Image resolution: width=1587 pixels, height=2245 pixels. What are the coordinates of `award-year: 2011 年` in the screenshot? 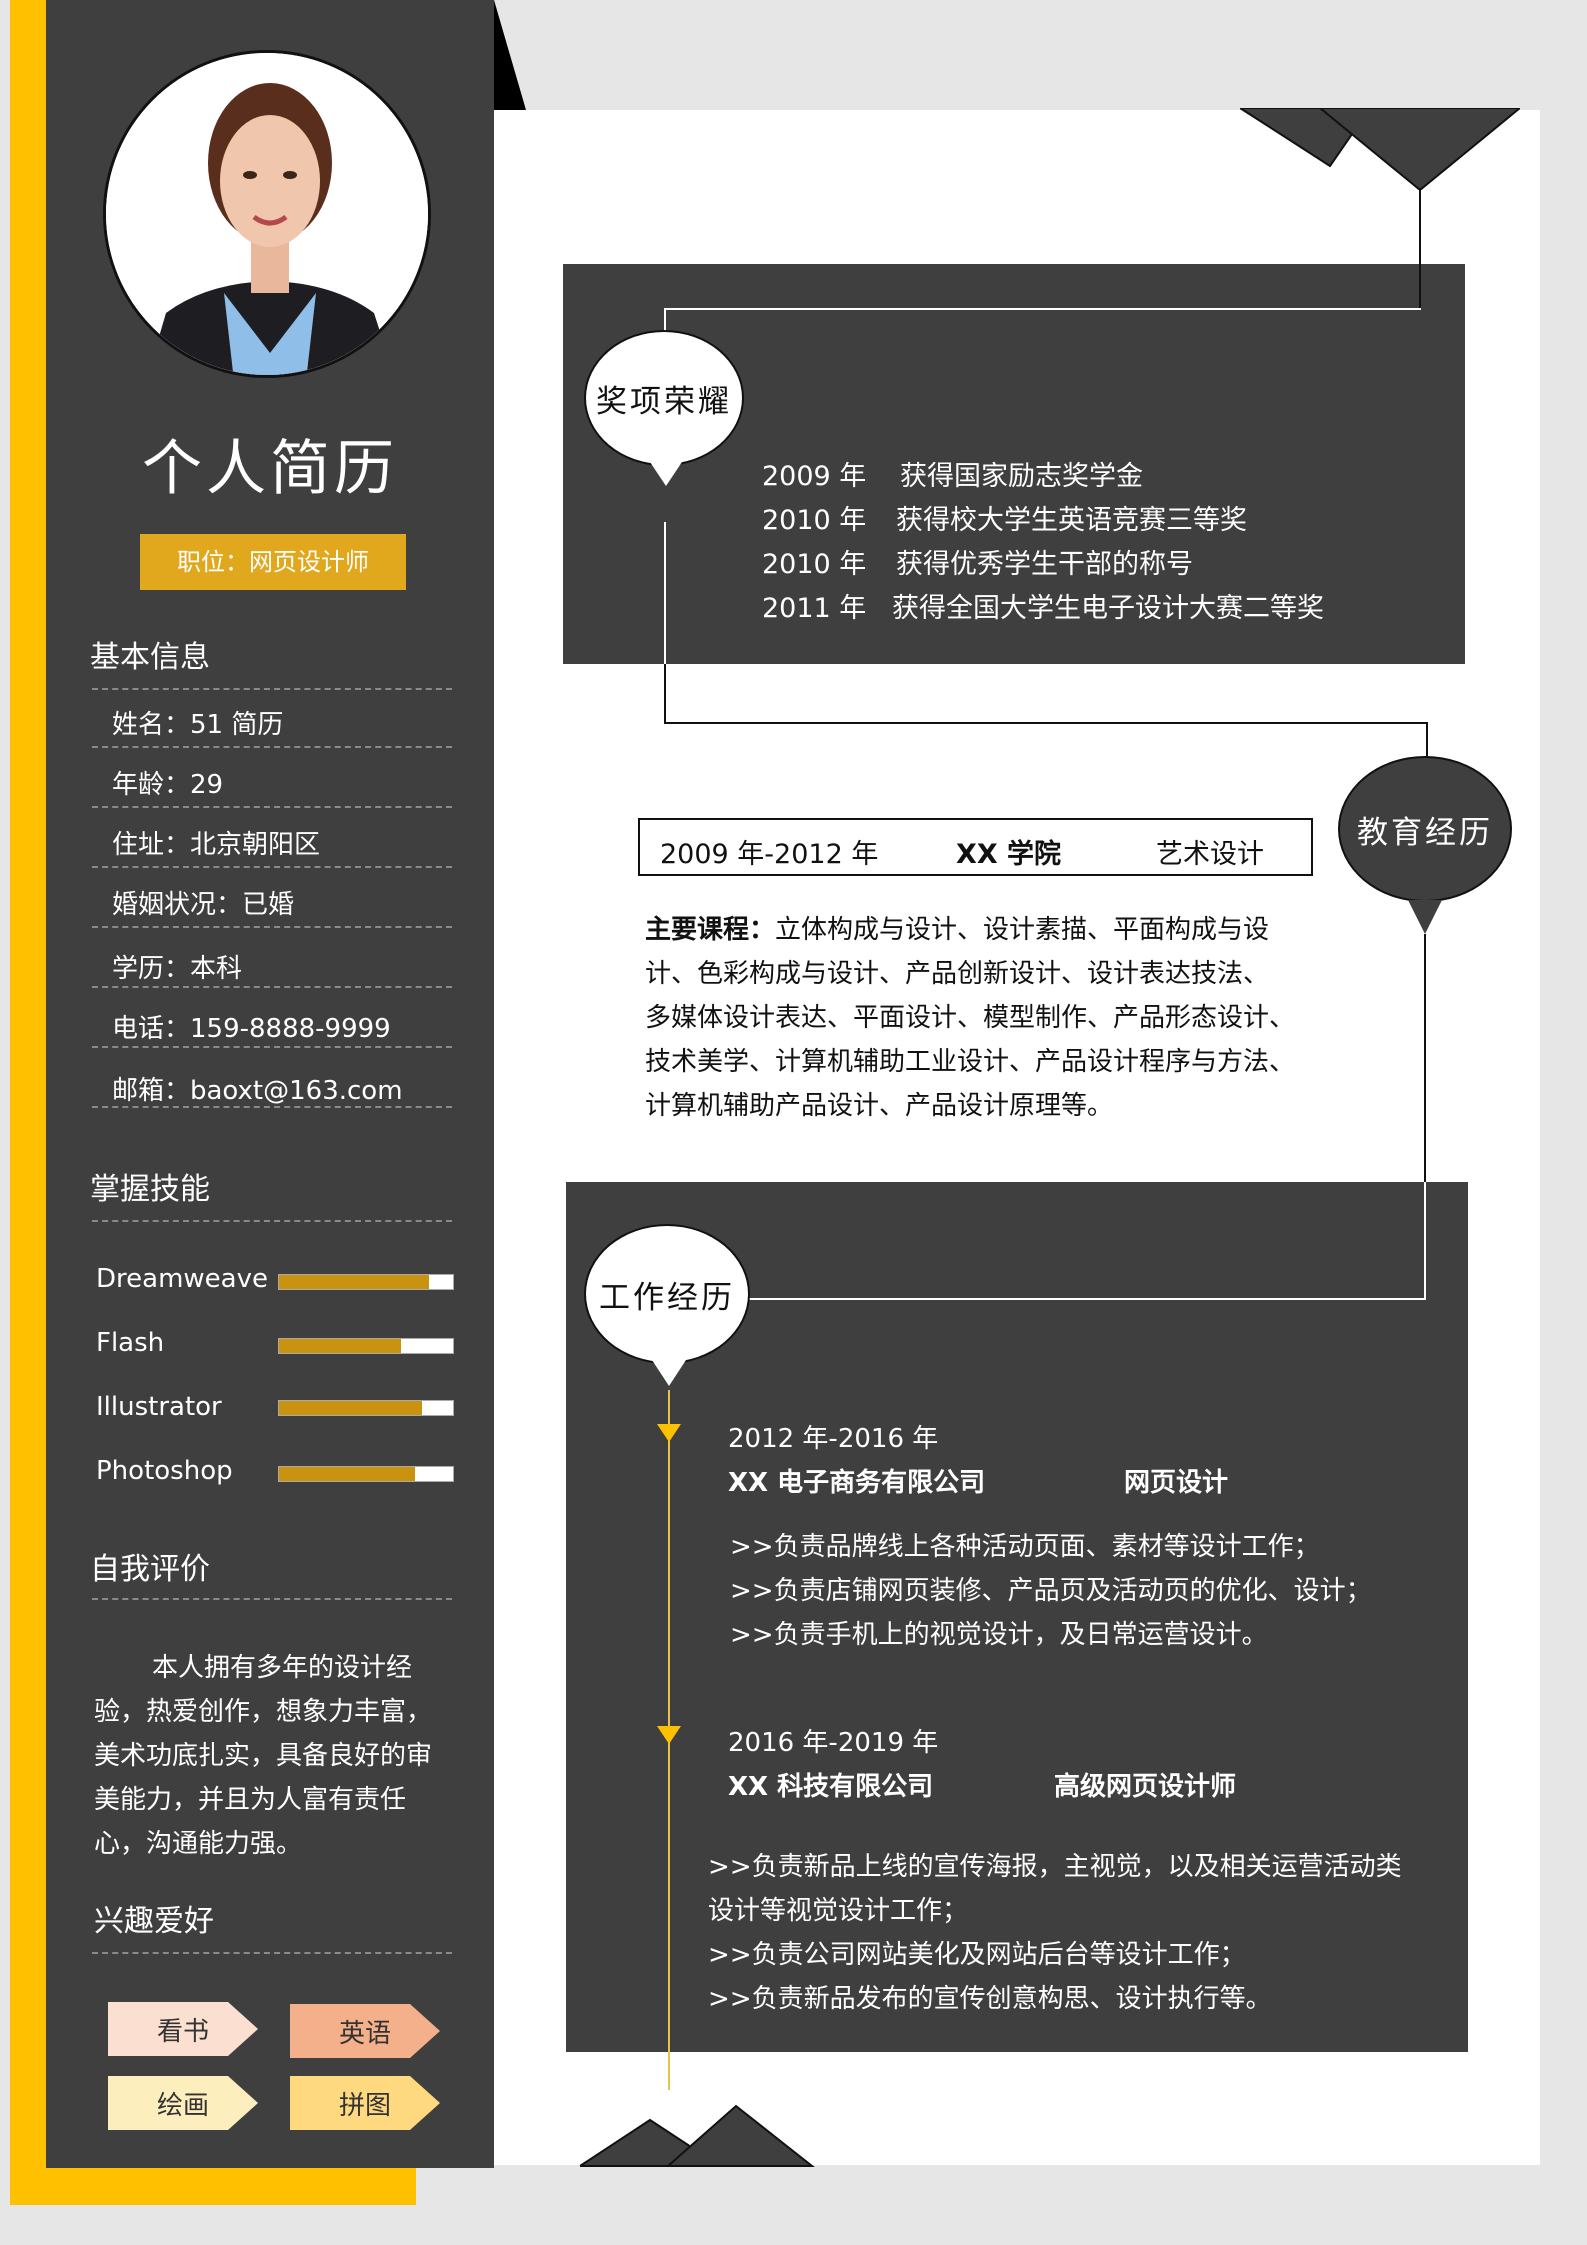 It's located at (814, 608).